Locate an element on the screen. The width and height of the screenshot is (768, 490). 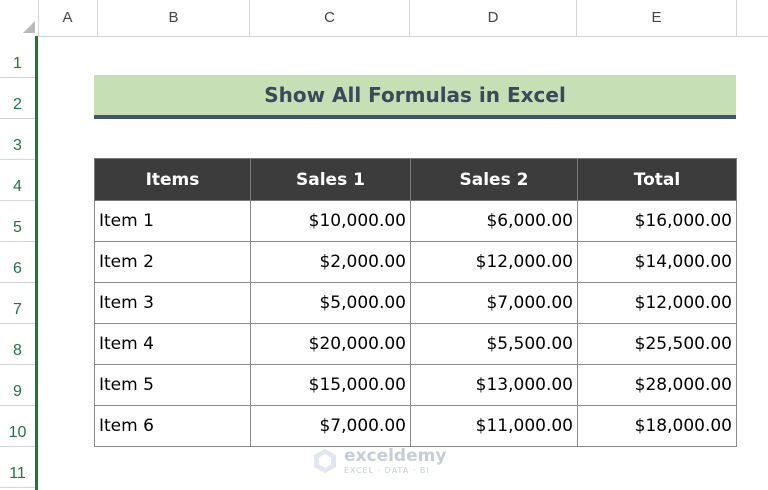
cell-sales-2: $12,000.00 is located at coordinates (494, 262).